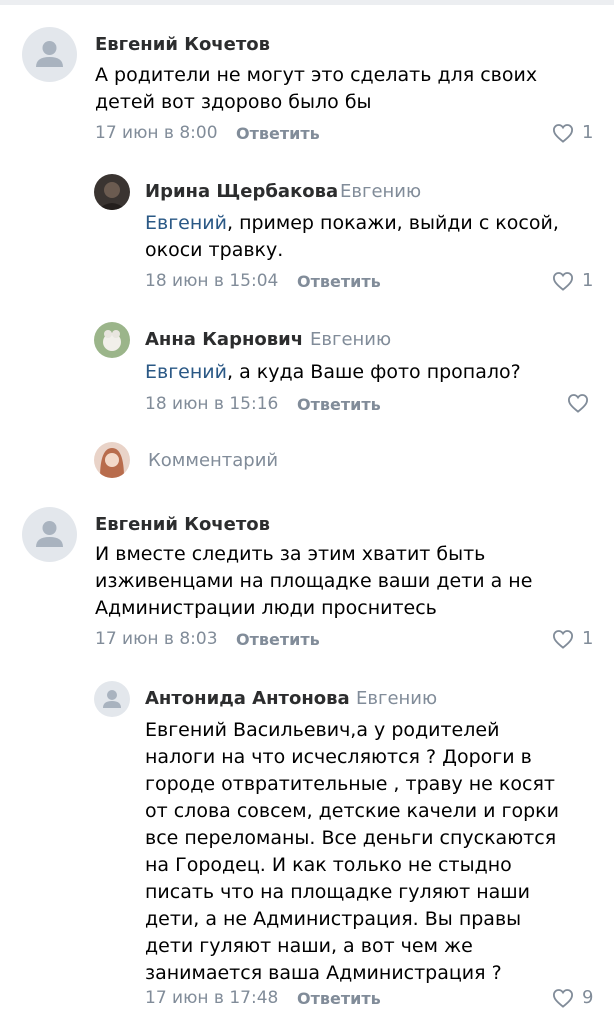 This screenshot has height=1024, width=614. I want to click on like-button, so click(578, 403).